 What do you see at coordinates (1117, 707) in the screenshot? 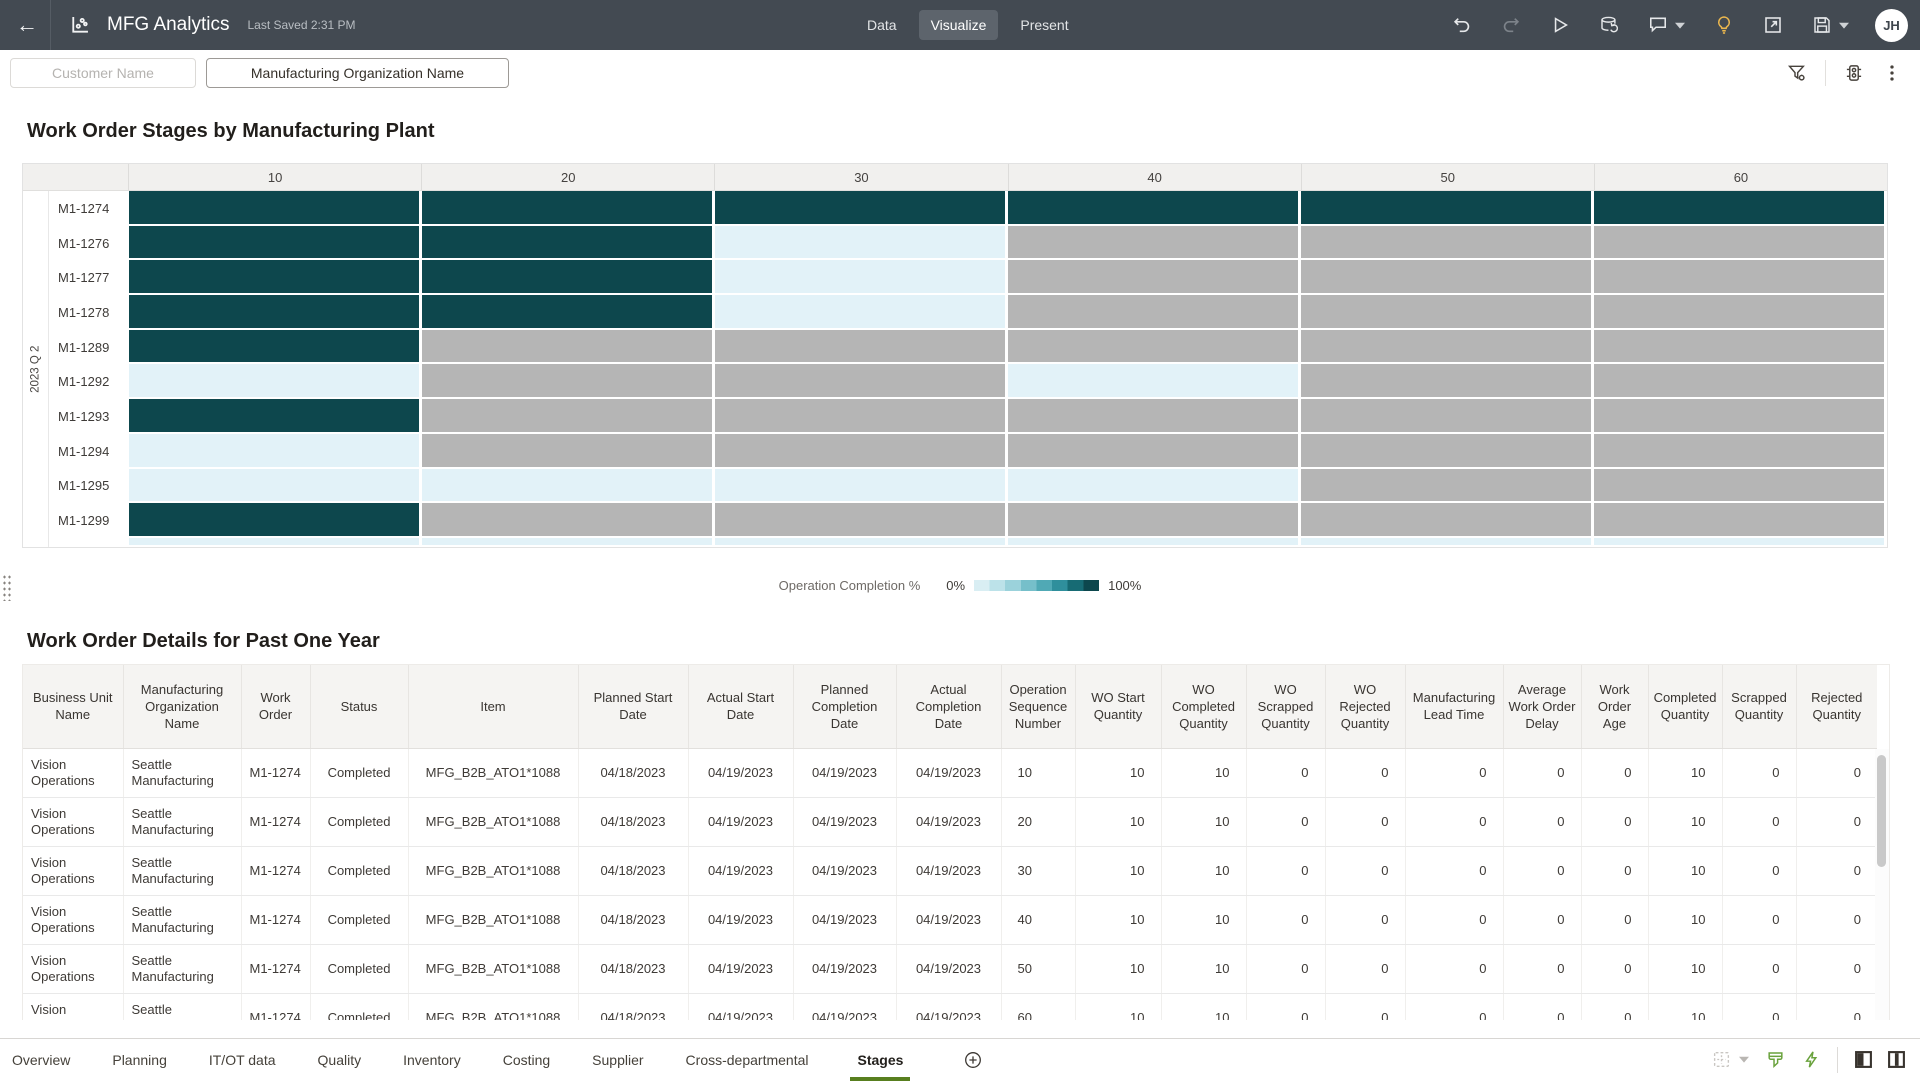
I see `table-column-header: WO Start Quantity` at bounding box center [1117, 707].